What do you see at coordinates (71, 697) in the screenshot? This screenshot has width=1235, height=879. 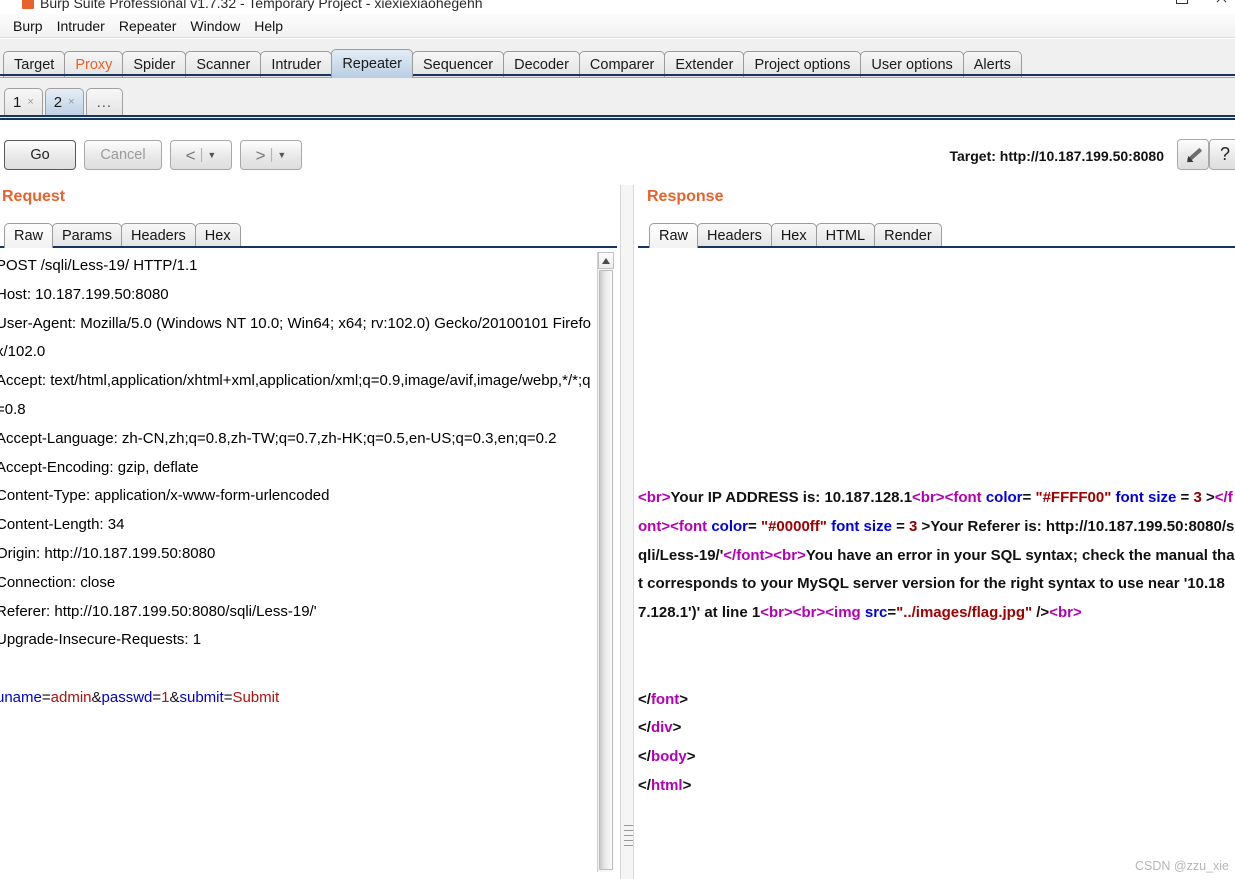 I see `request-param-value: admin` at bounding box center [71, 697].